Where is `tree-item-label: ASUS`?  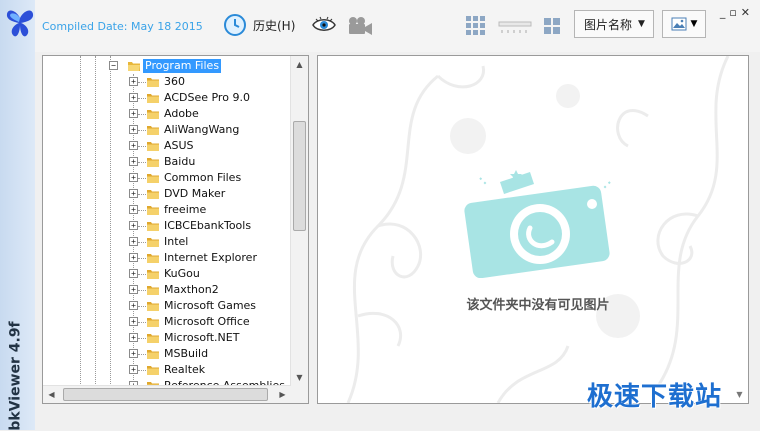
tree-item-label: ASUS is located at coordinates (179, 145).